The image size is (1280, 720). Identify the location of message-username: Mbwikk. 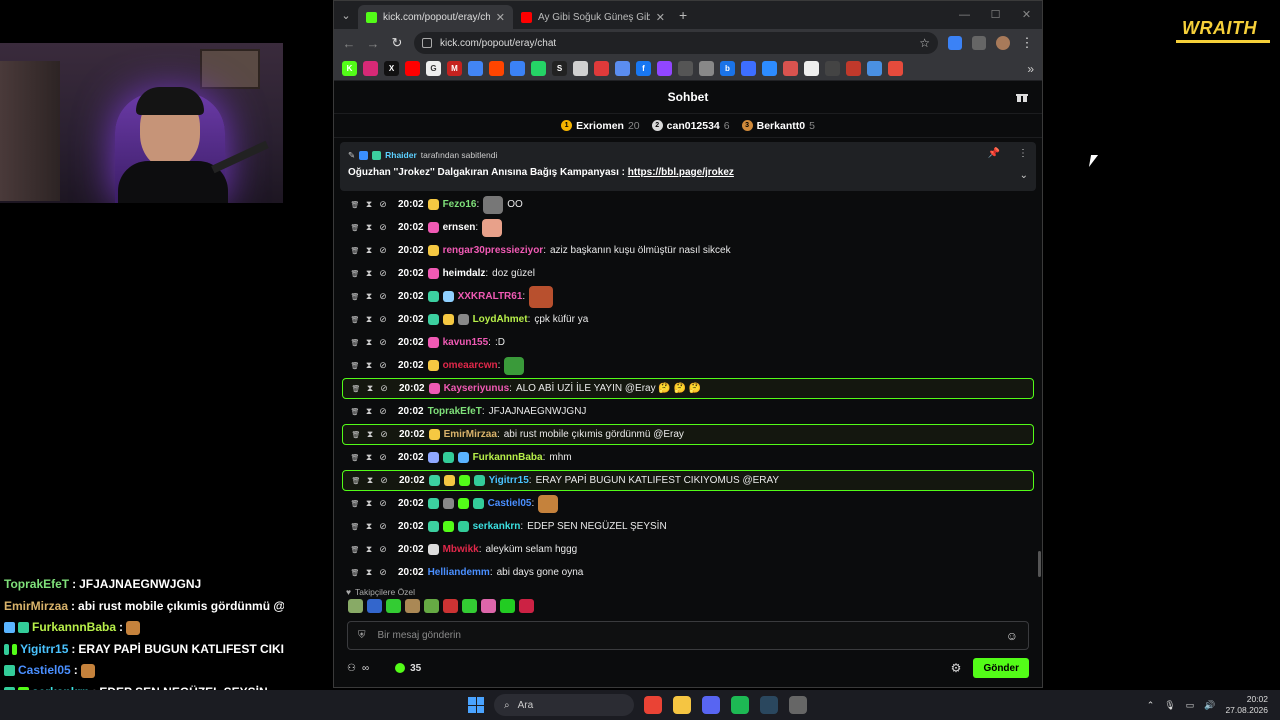
(461, 549).